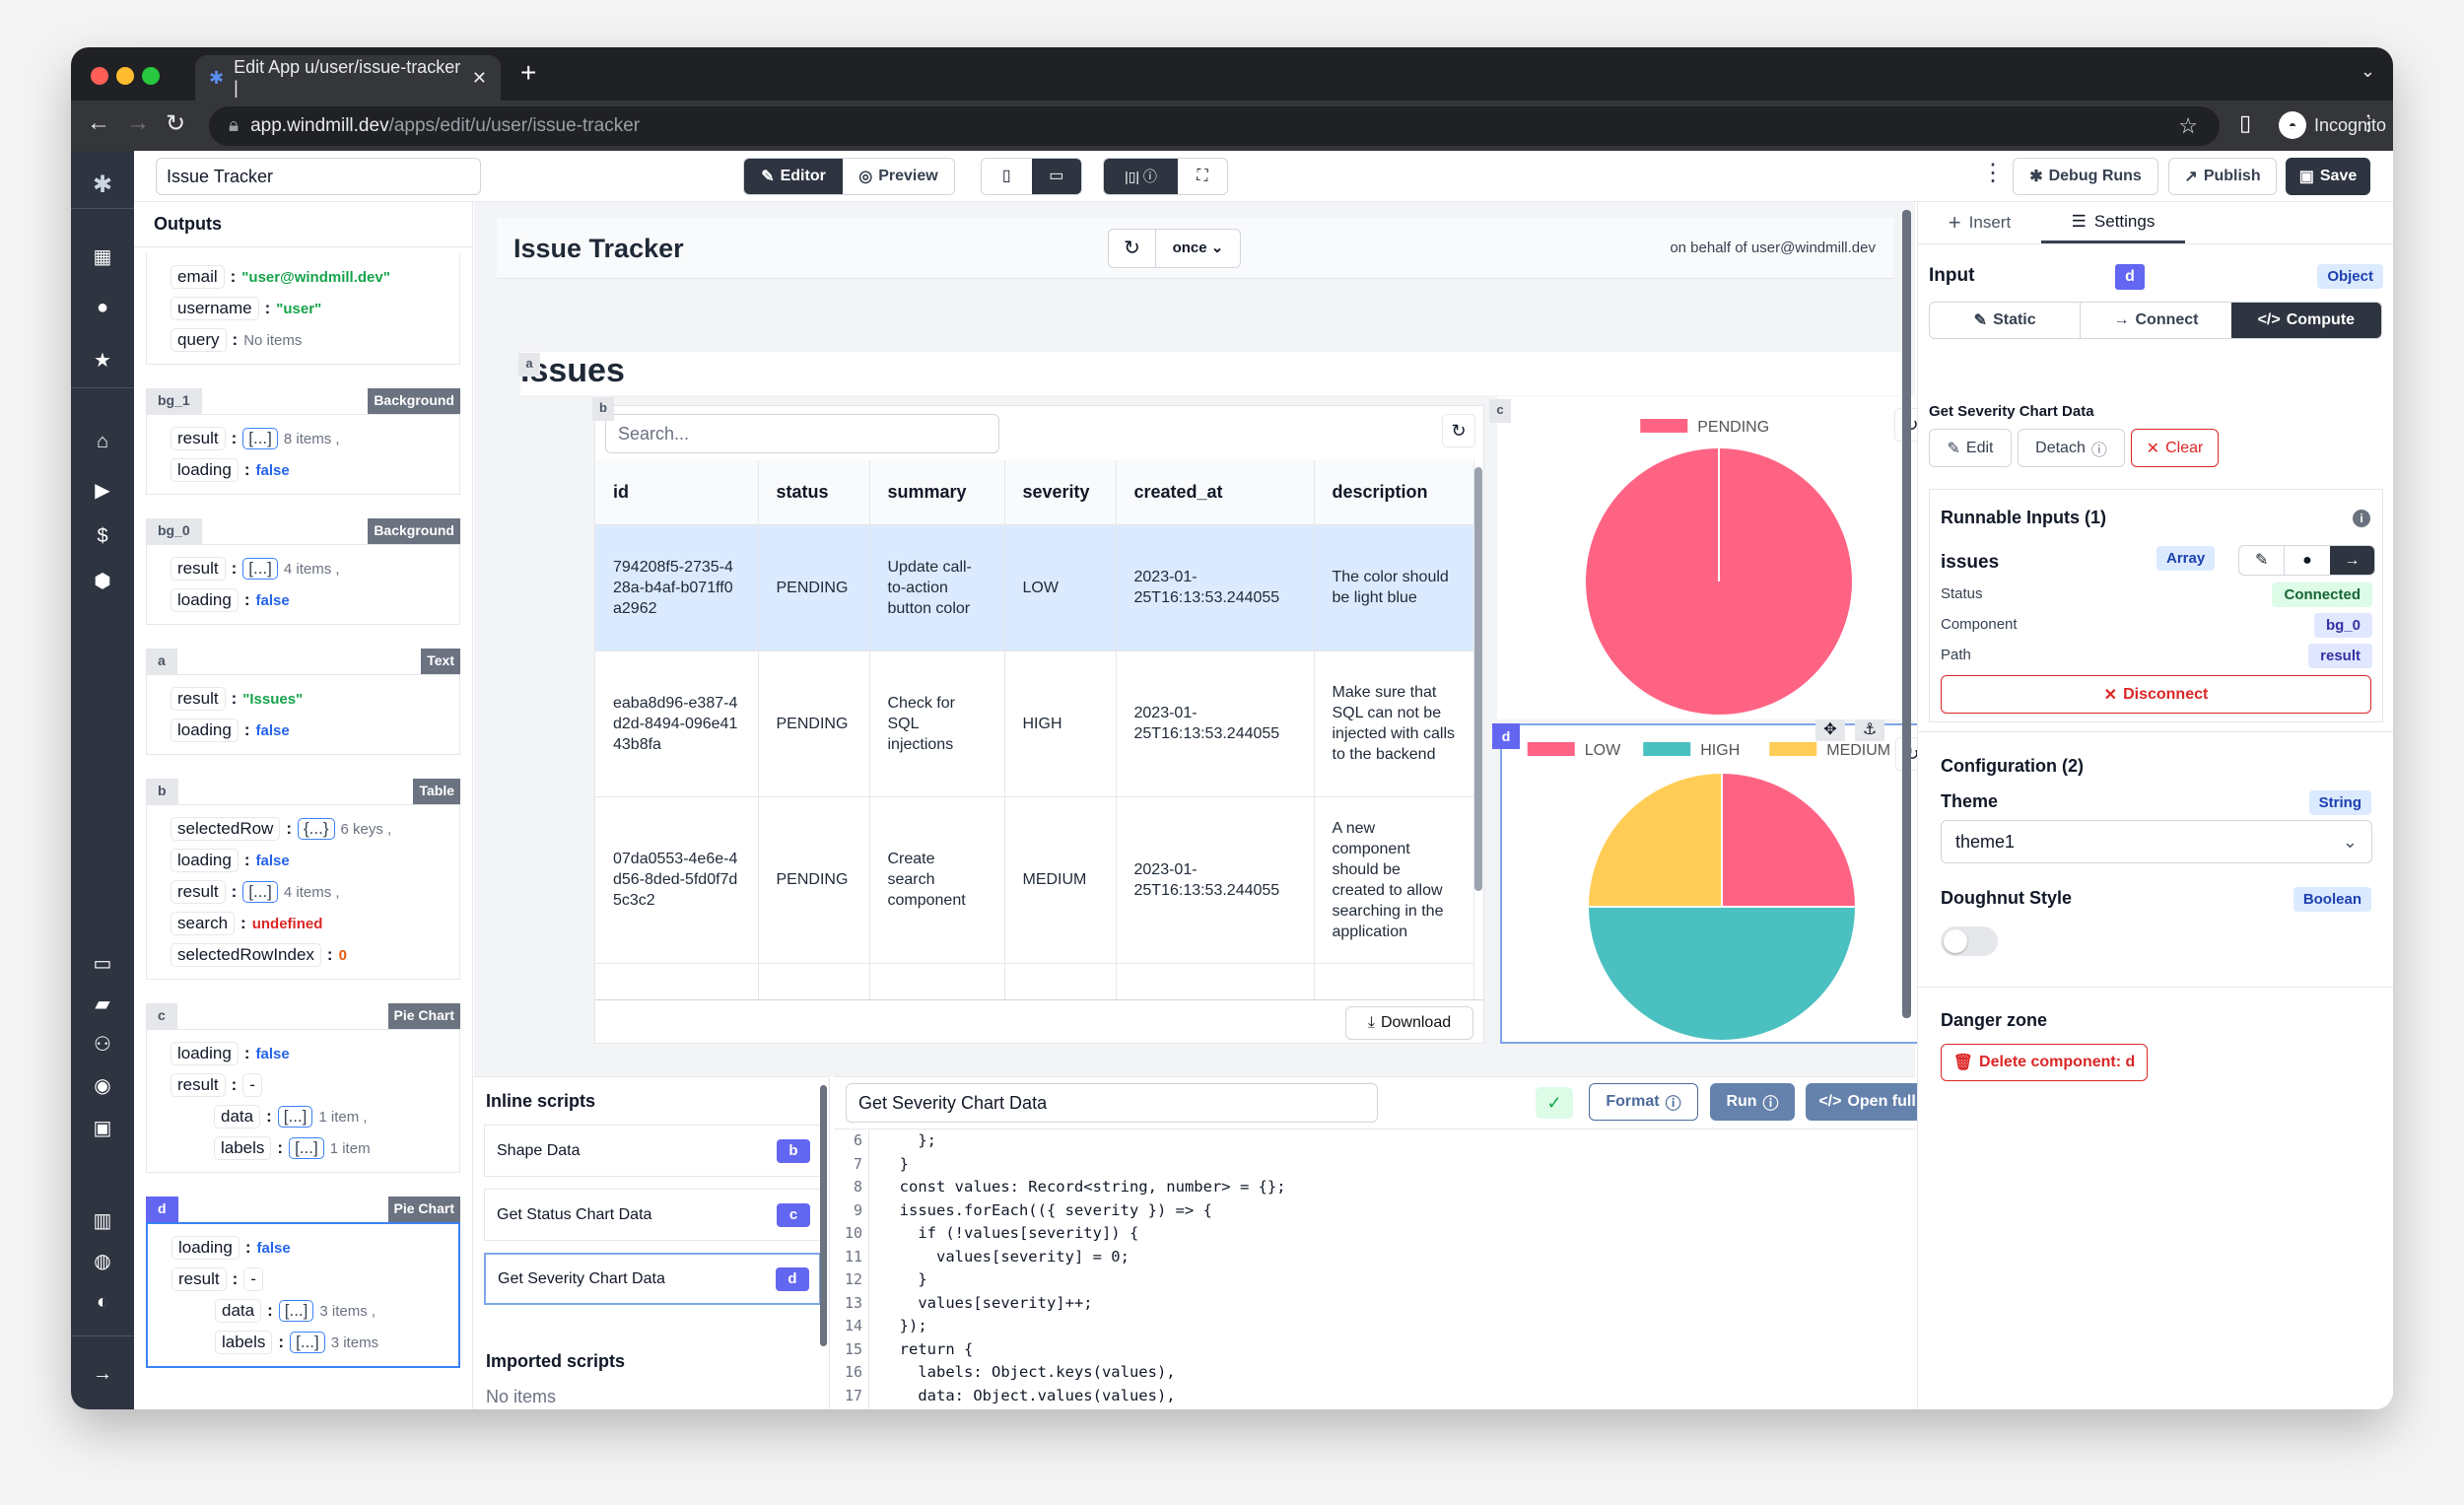  What do you see at coordinates (102, 256) in the screenshot?
I see `apps-icon: ▦` at bounding box center [102, 256].